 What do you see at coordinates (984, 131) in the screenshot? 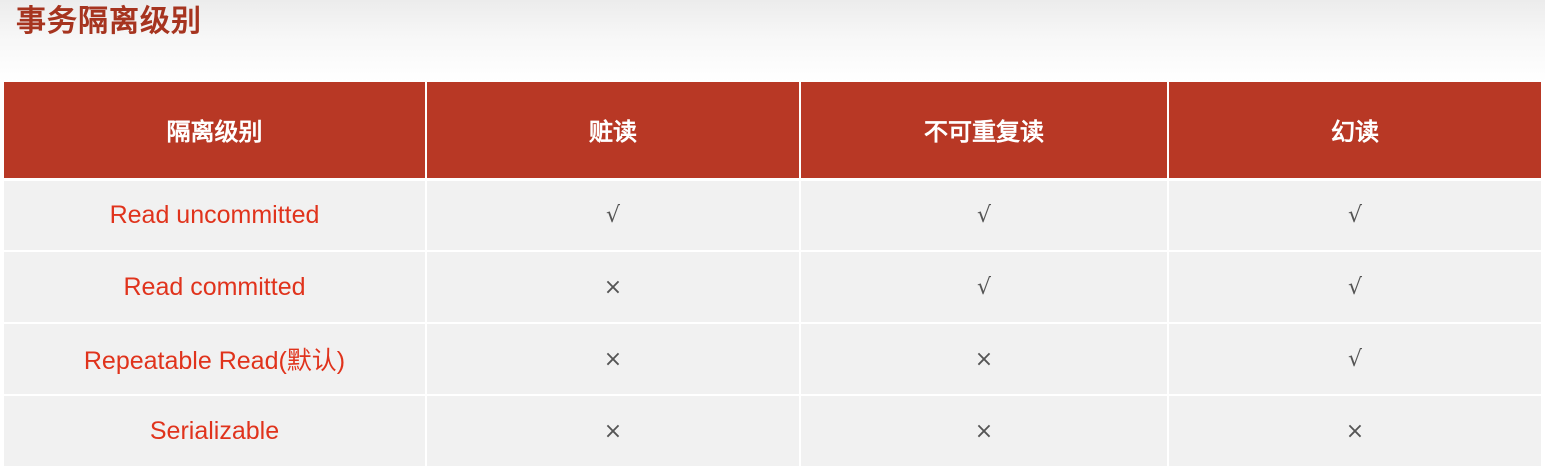
I see `column-header-non-repeatable-read: 不可重复读` at bounding box center [984, 131].